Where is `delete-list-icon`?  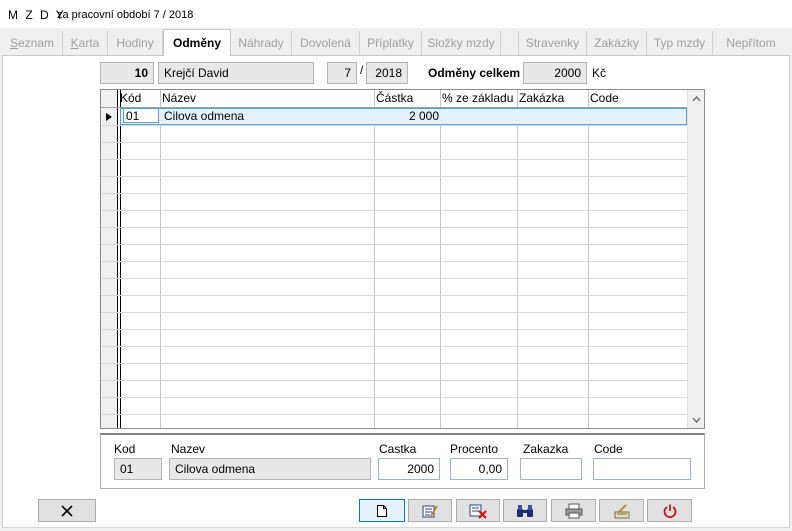
delete-list-icon is located at coordinates (478, 511).